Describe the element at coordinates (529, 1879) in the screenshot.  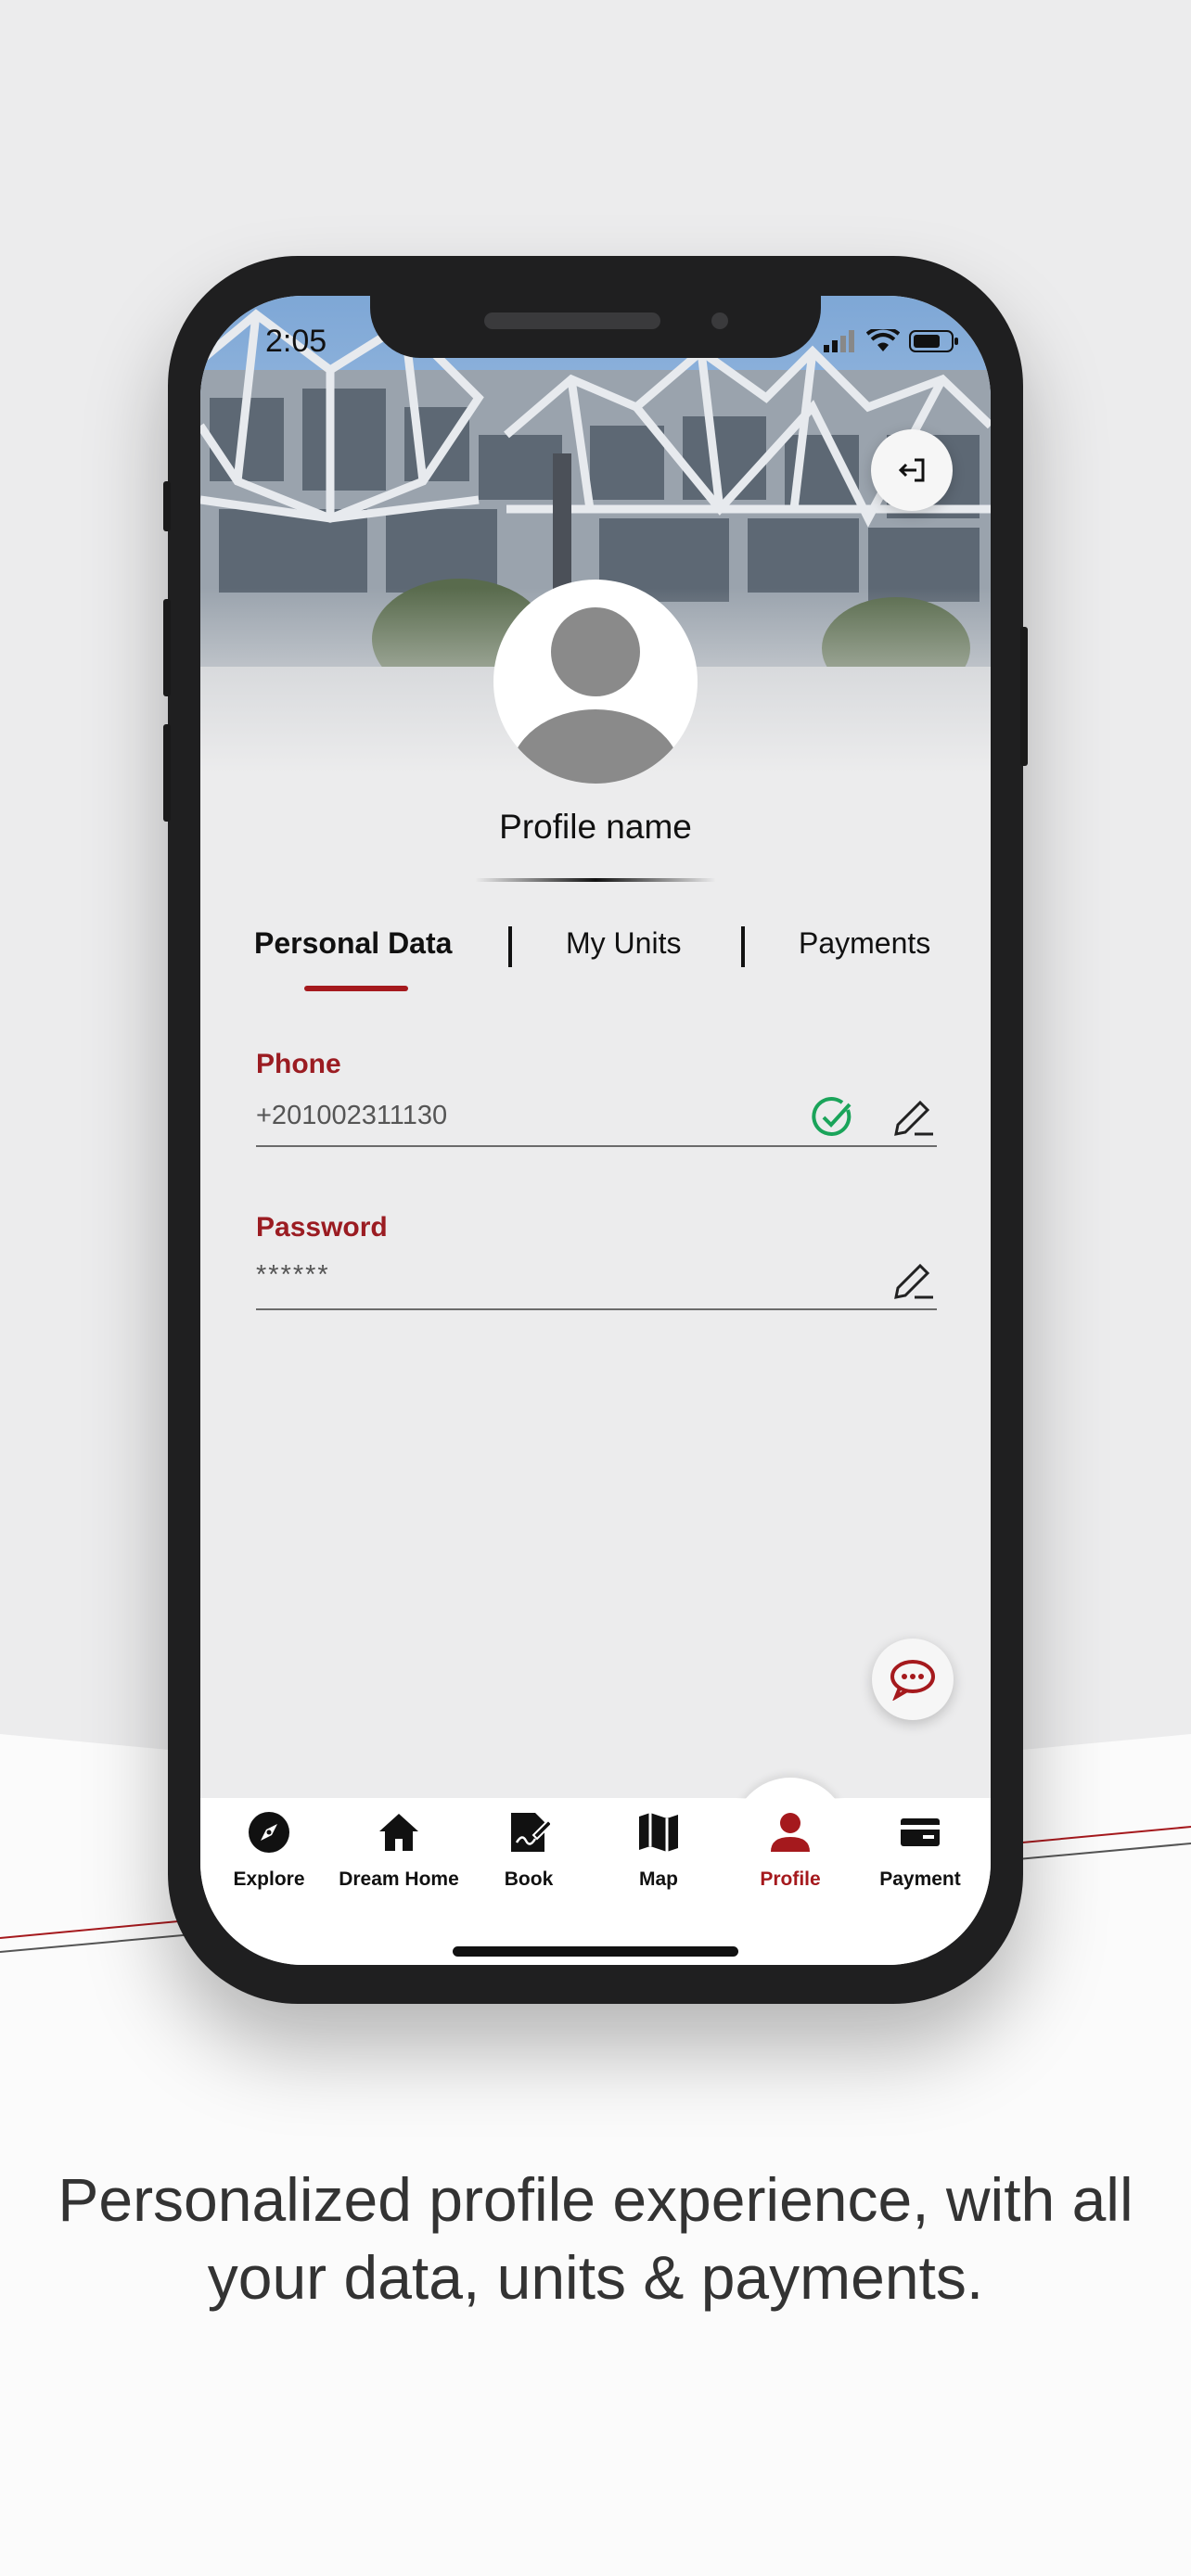
I see `nav-label: Book` at that location.